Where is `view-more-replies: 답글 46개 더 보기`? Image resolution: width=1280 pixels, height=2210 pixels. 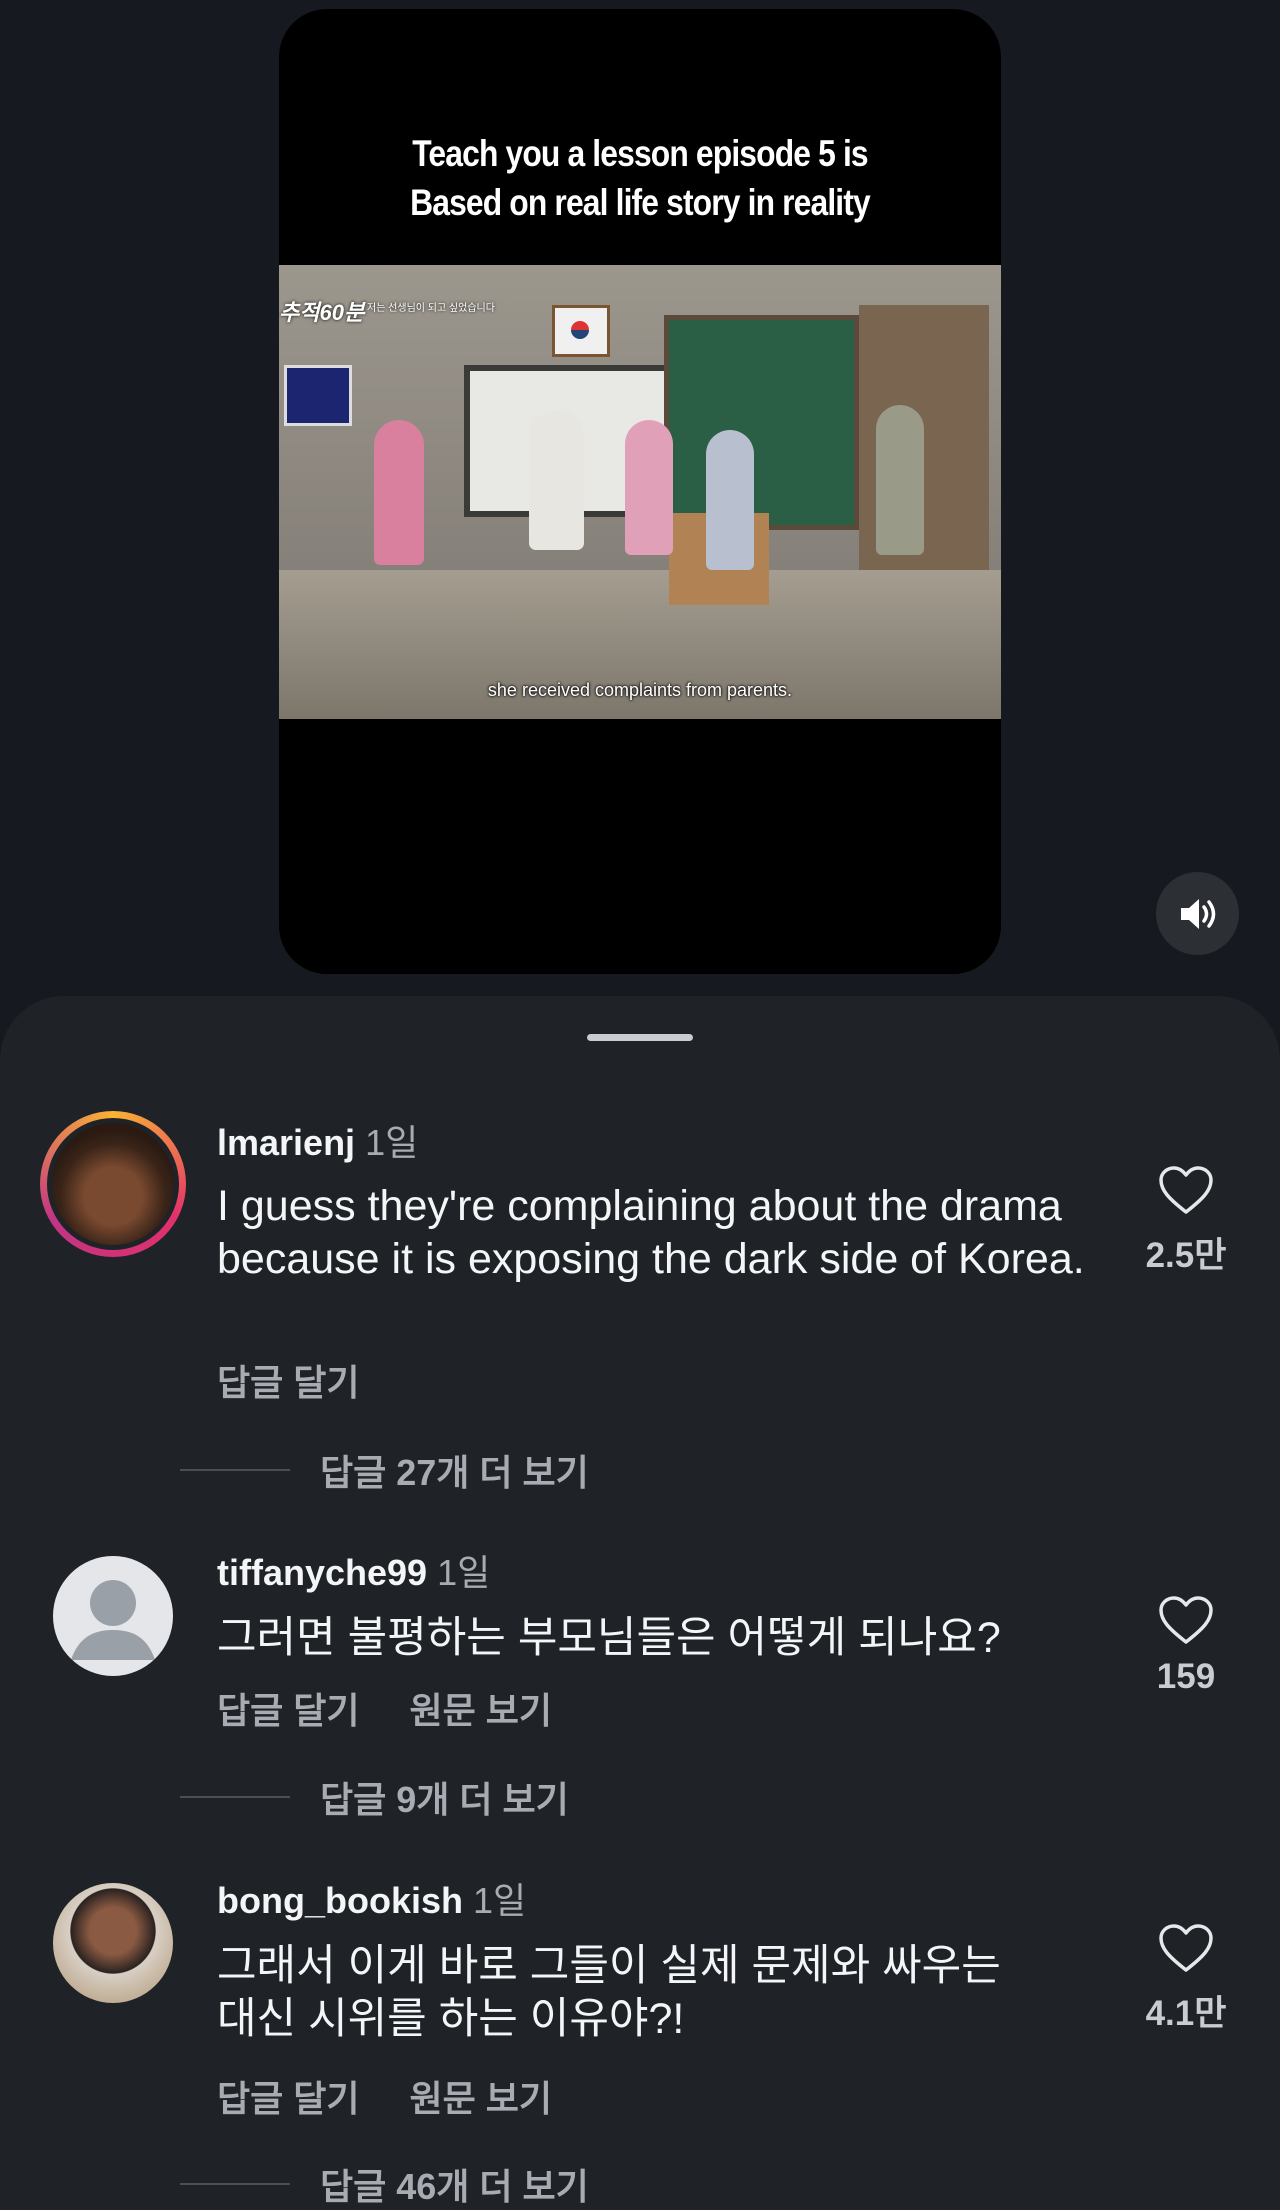
view-more-replies: 답글 46개 더 보기 is located at coordinates (384, 2184).